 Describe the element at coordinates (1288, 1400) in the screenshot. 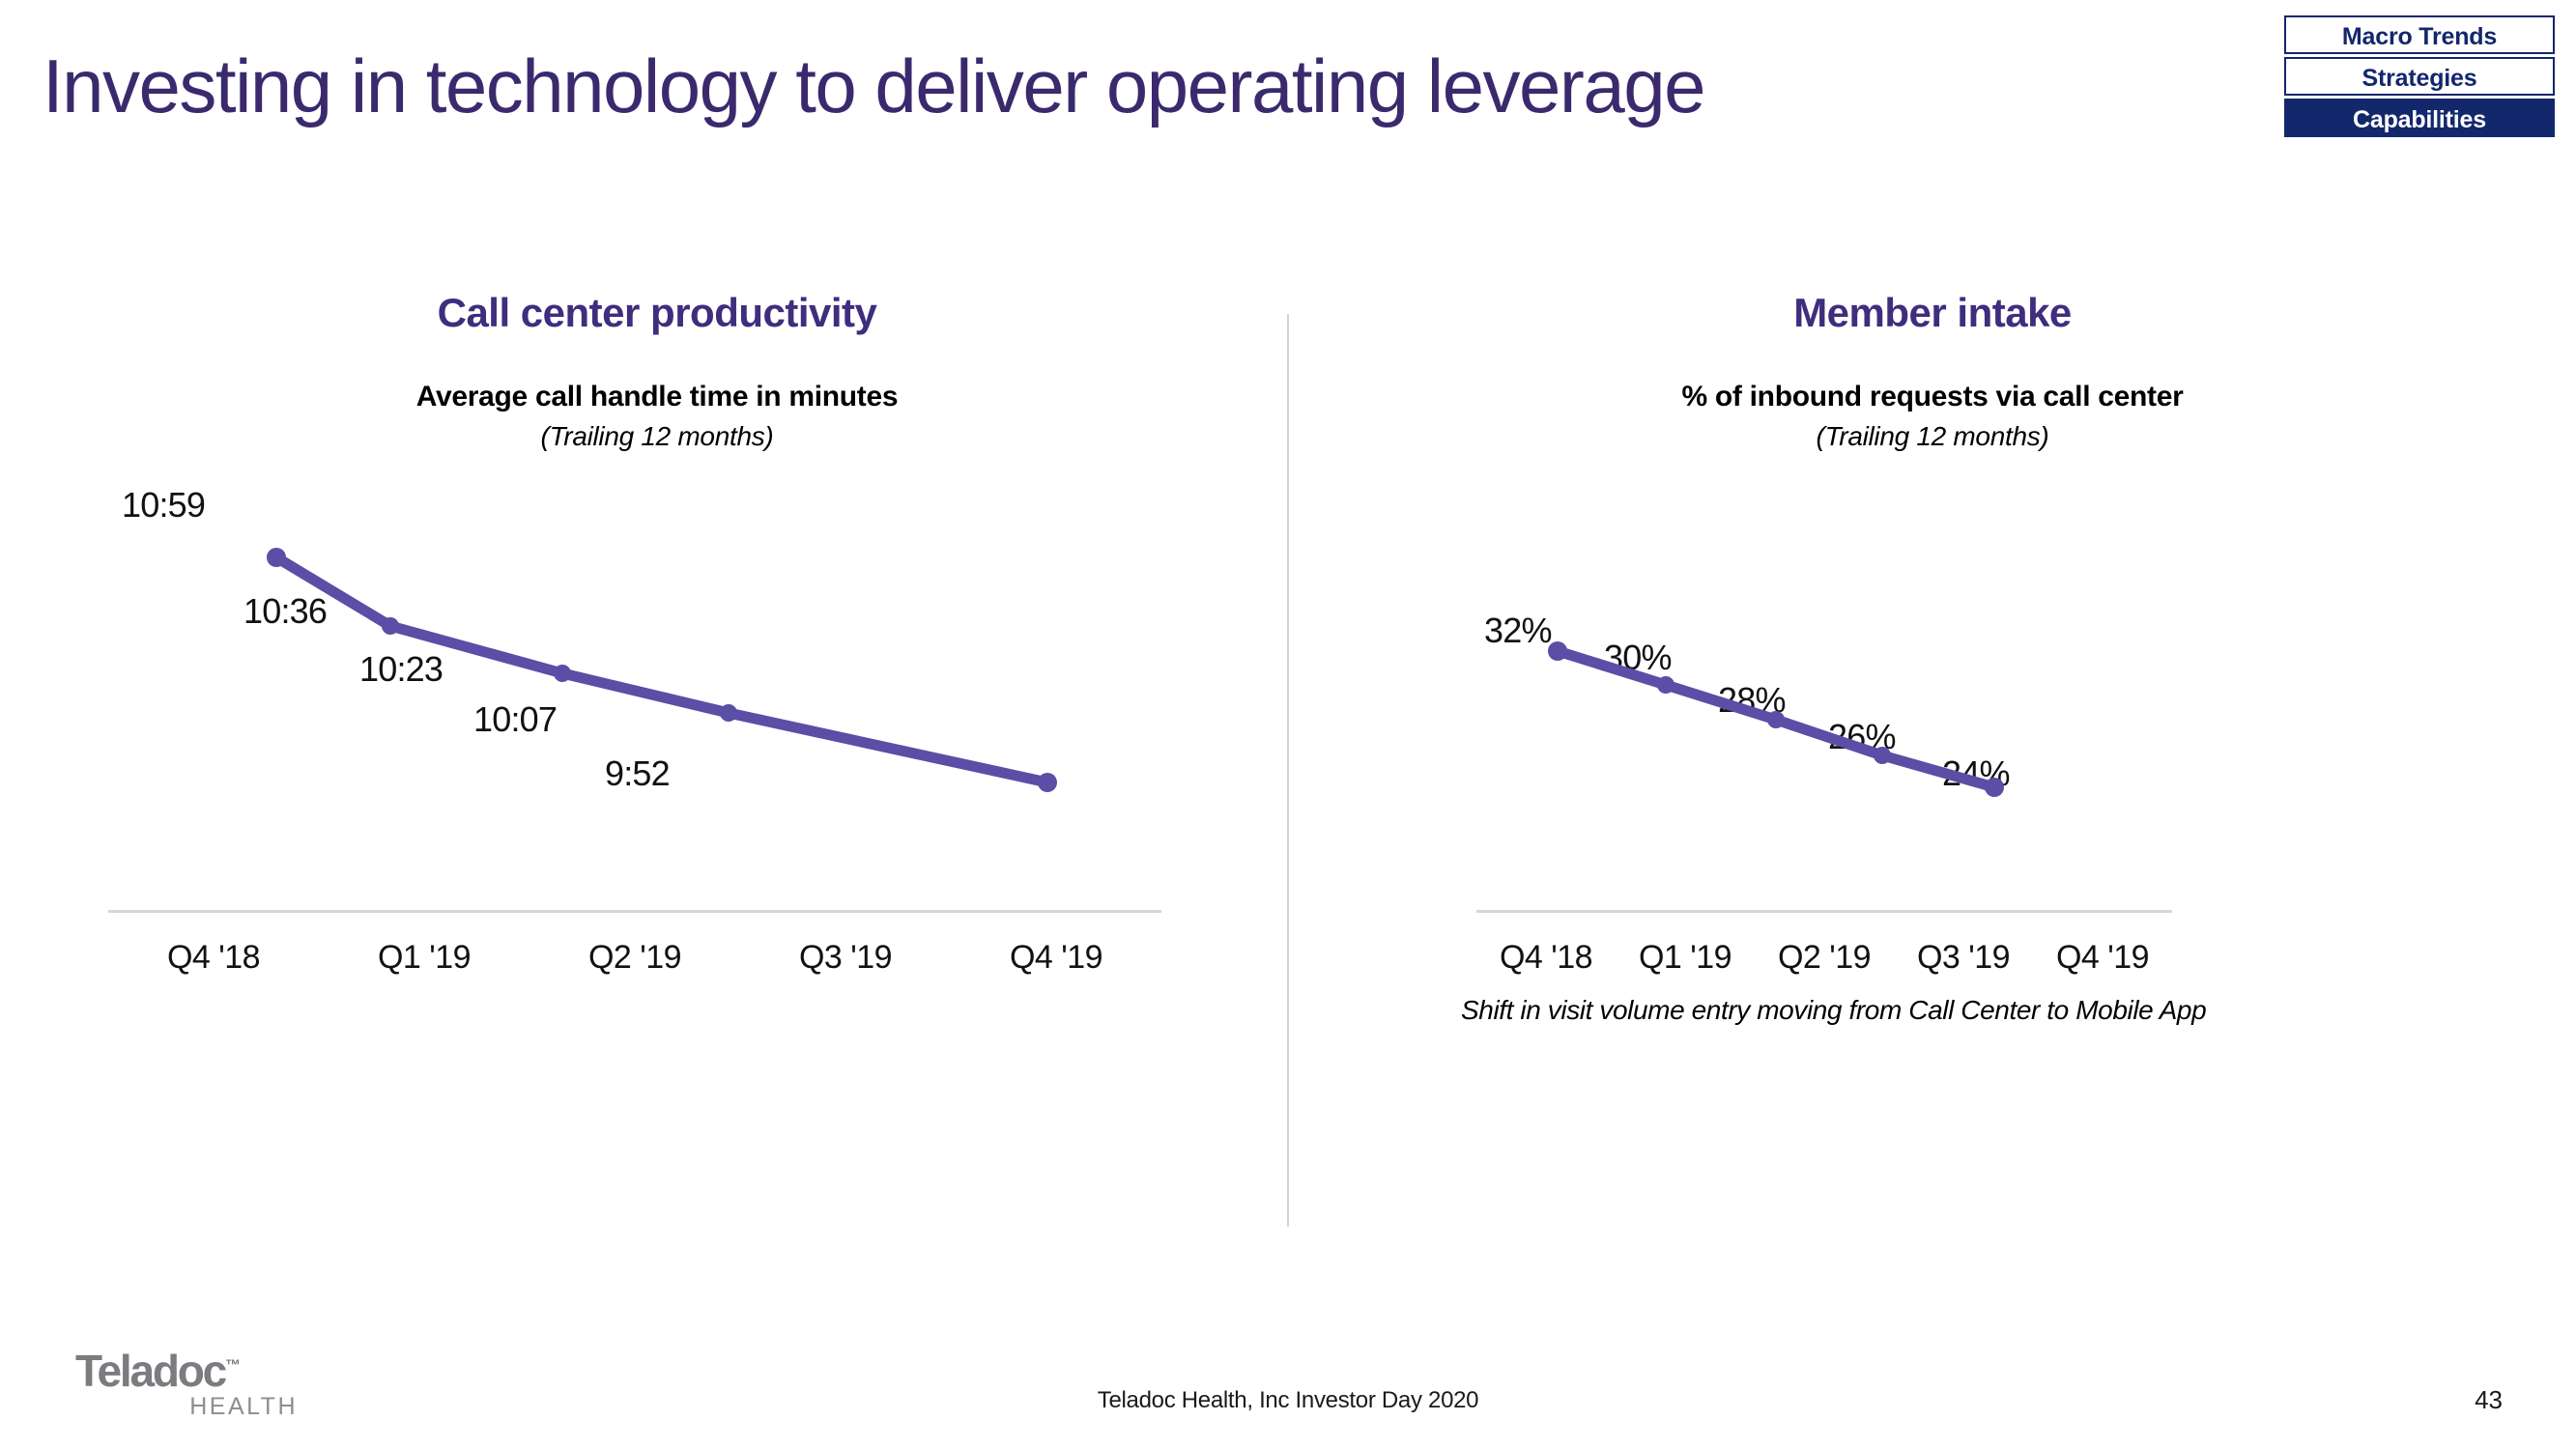

I see `footer-text: Teladoc Health, Inc Investor Day 2020` at that location.